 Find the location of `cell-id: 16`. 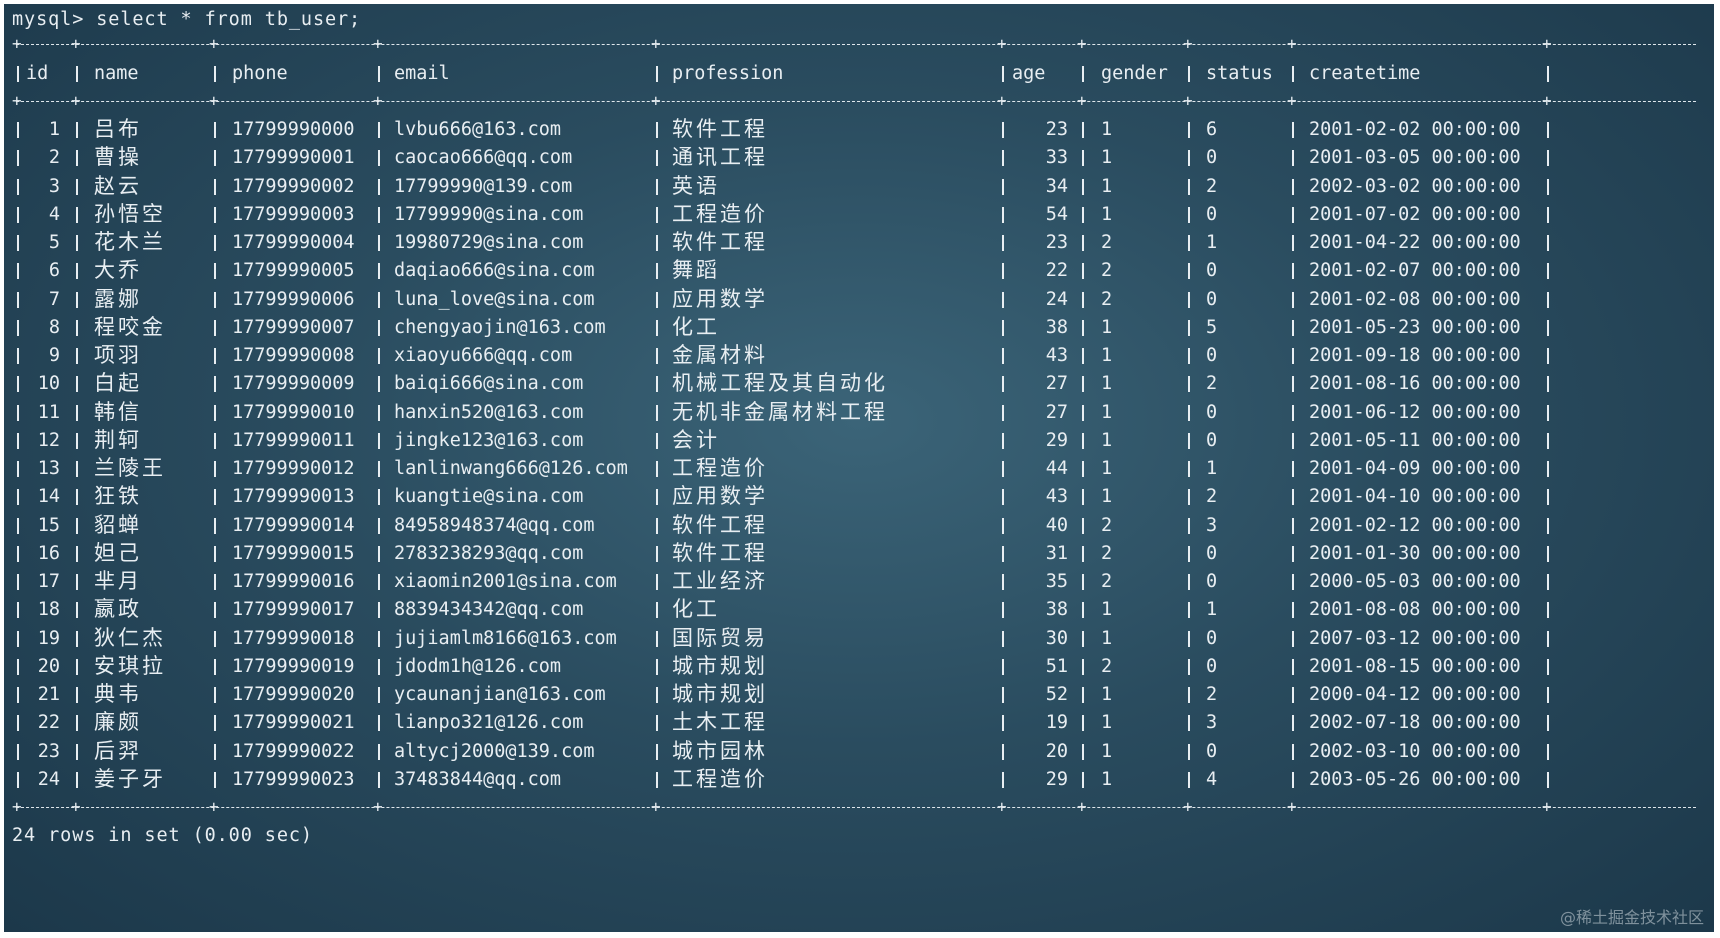

cell-id: 16 is located at coordinates (48, 553).